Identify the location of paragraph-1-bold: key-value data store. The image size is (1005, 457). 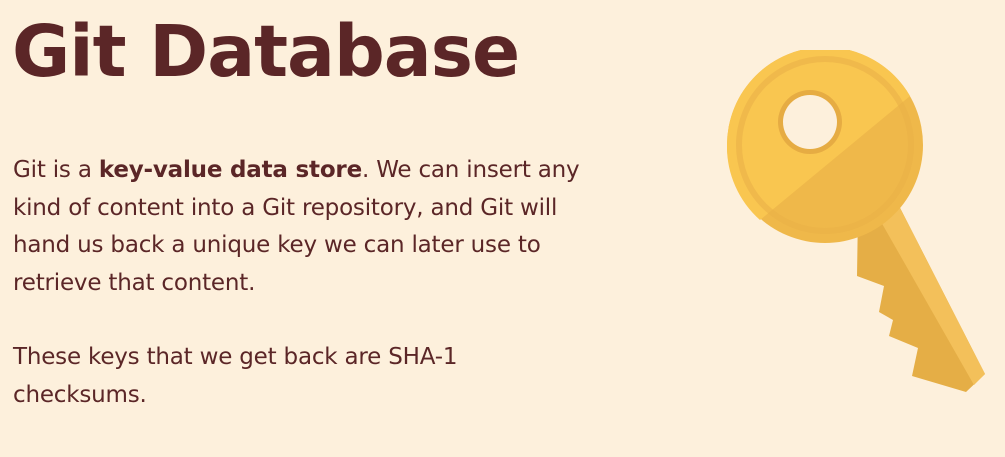
(230, 170).